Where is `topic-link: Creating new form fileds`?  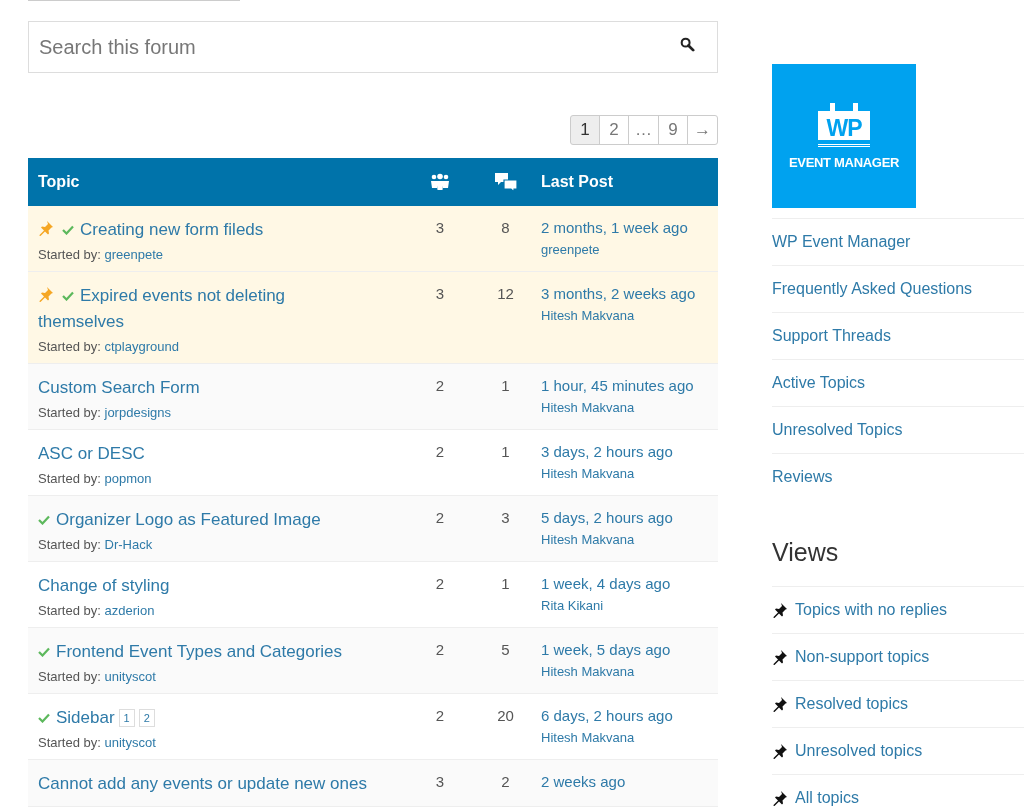
topic-link: Creating new form fileds is located at coordinates (151, 230).